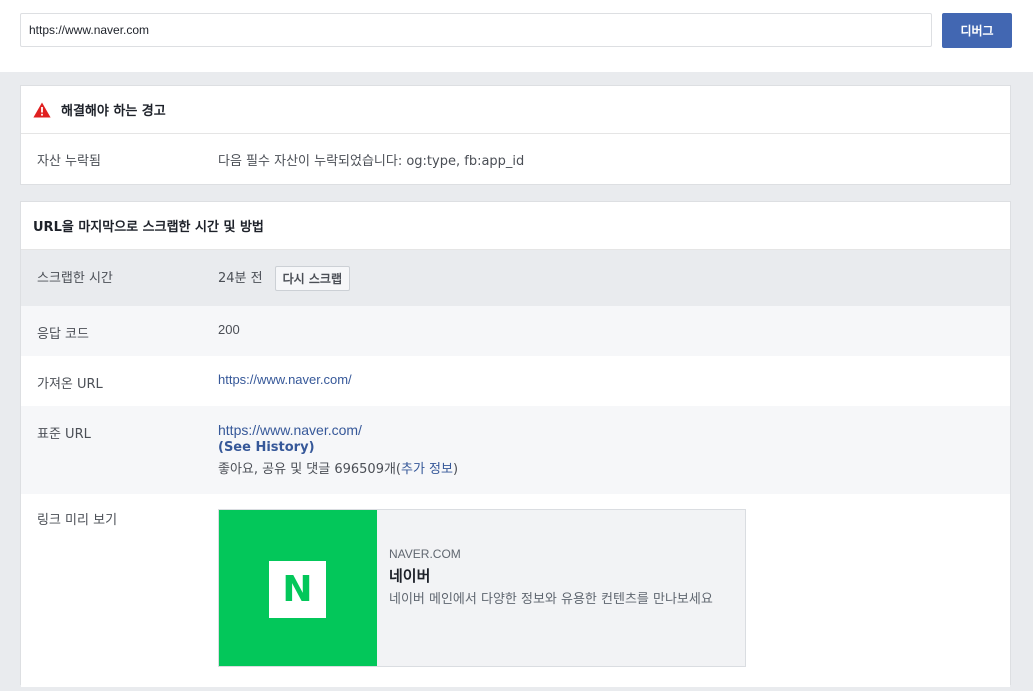 Image resolution: width=1033 pixels, height=691 pixels. Describe the element at coordinates (455, 469) in the screenshot. I see `engagement-suffix: )` at that location.